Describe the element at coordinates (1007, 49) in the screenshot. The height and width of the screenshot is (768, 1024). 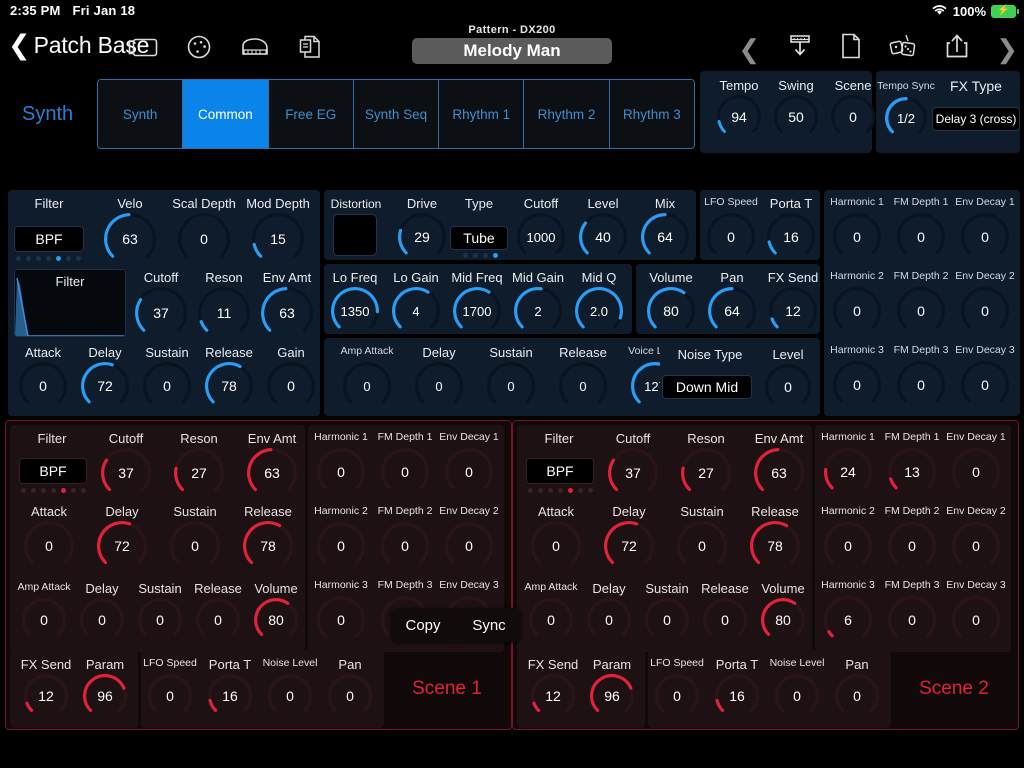
I see `next-patch-button: ❯` at that location.